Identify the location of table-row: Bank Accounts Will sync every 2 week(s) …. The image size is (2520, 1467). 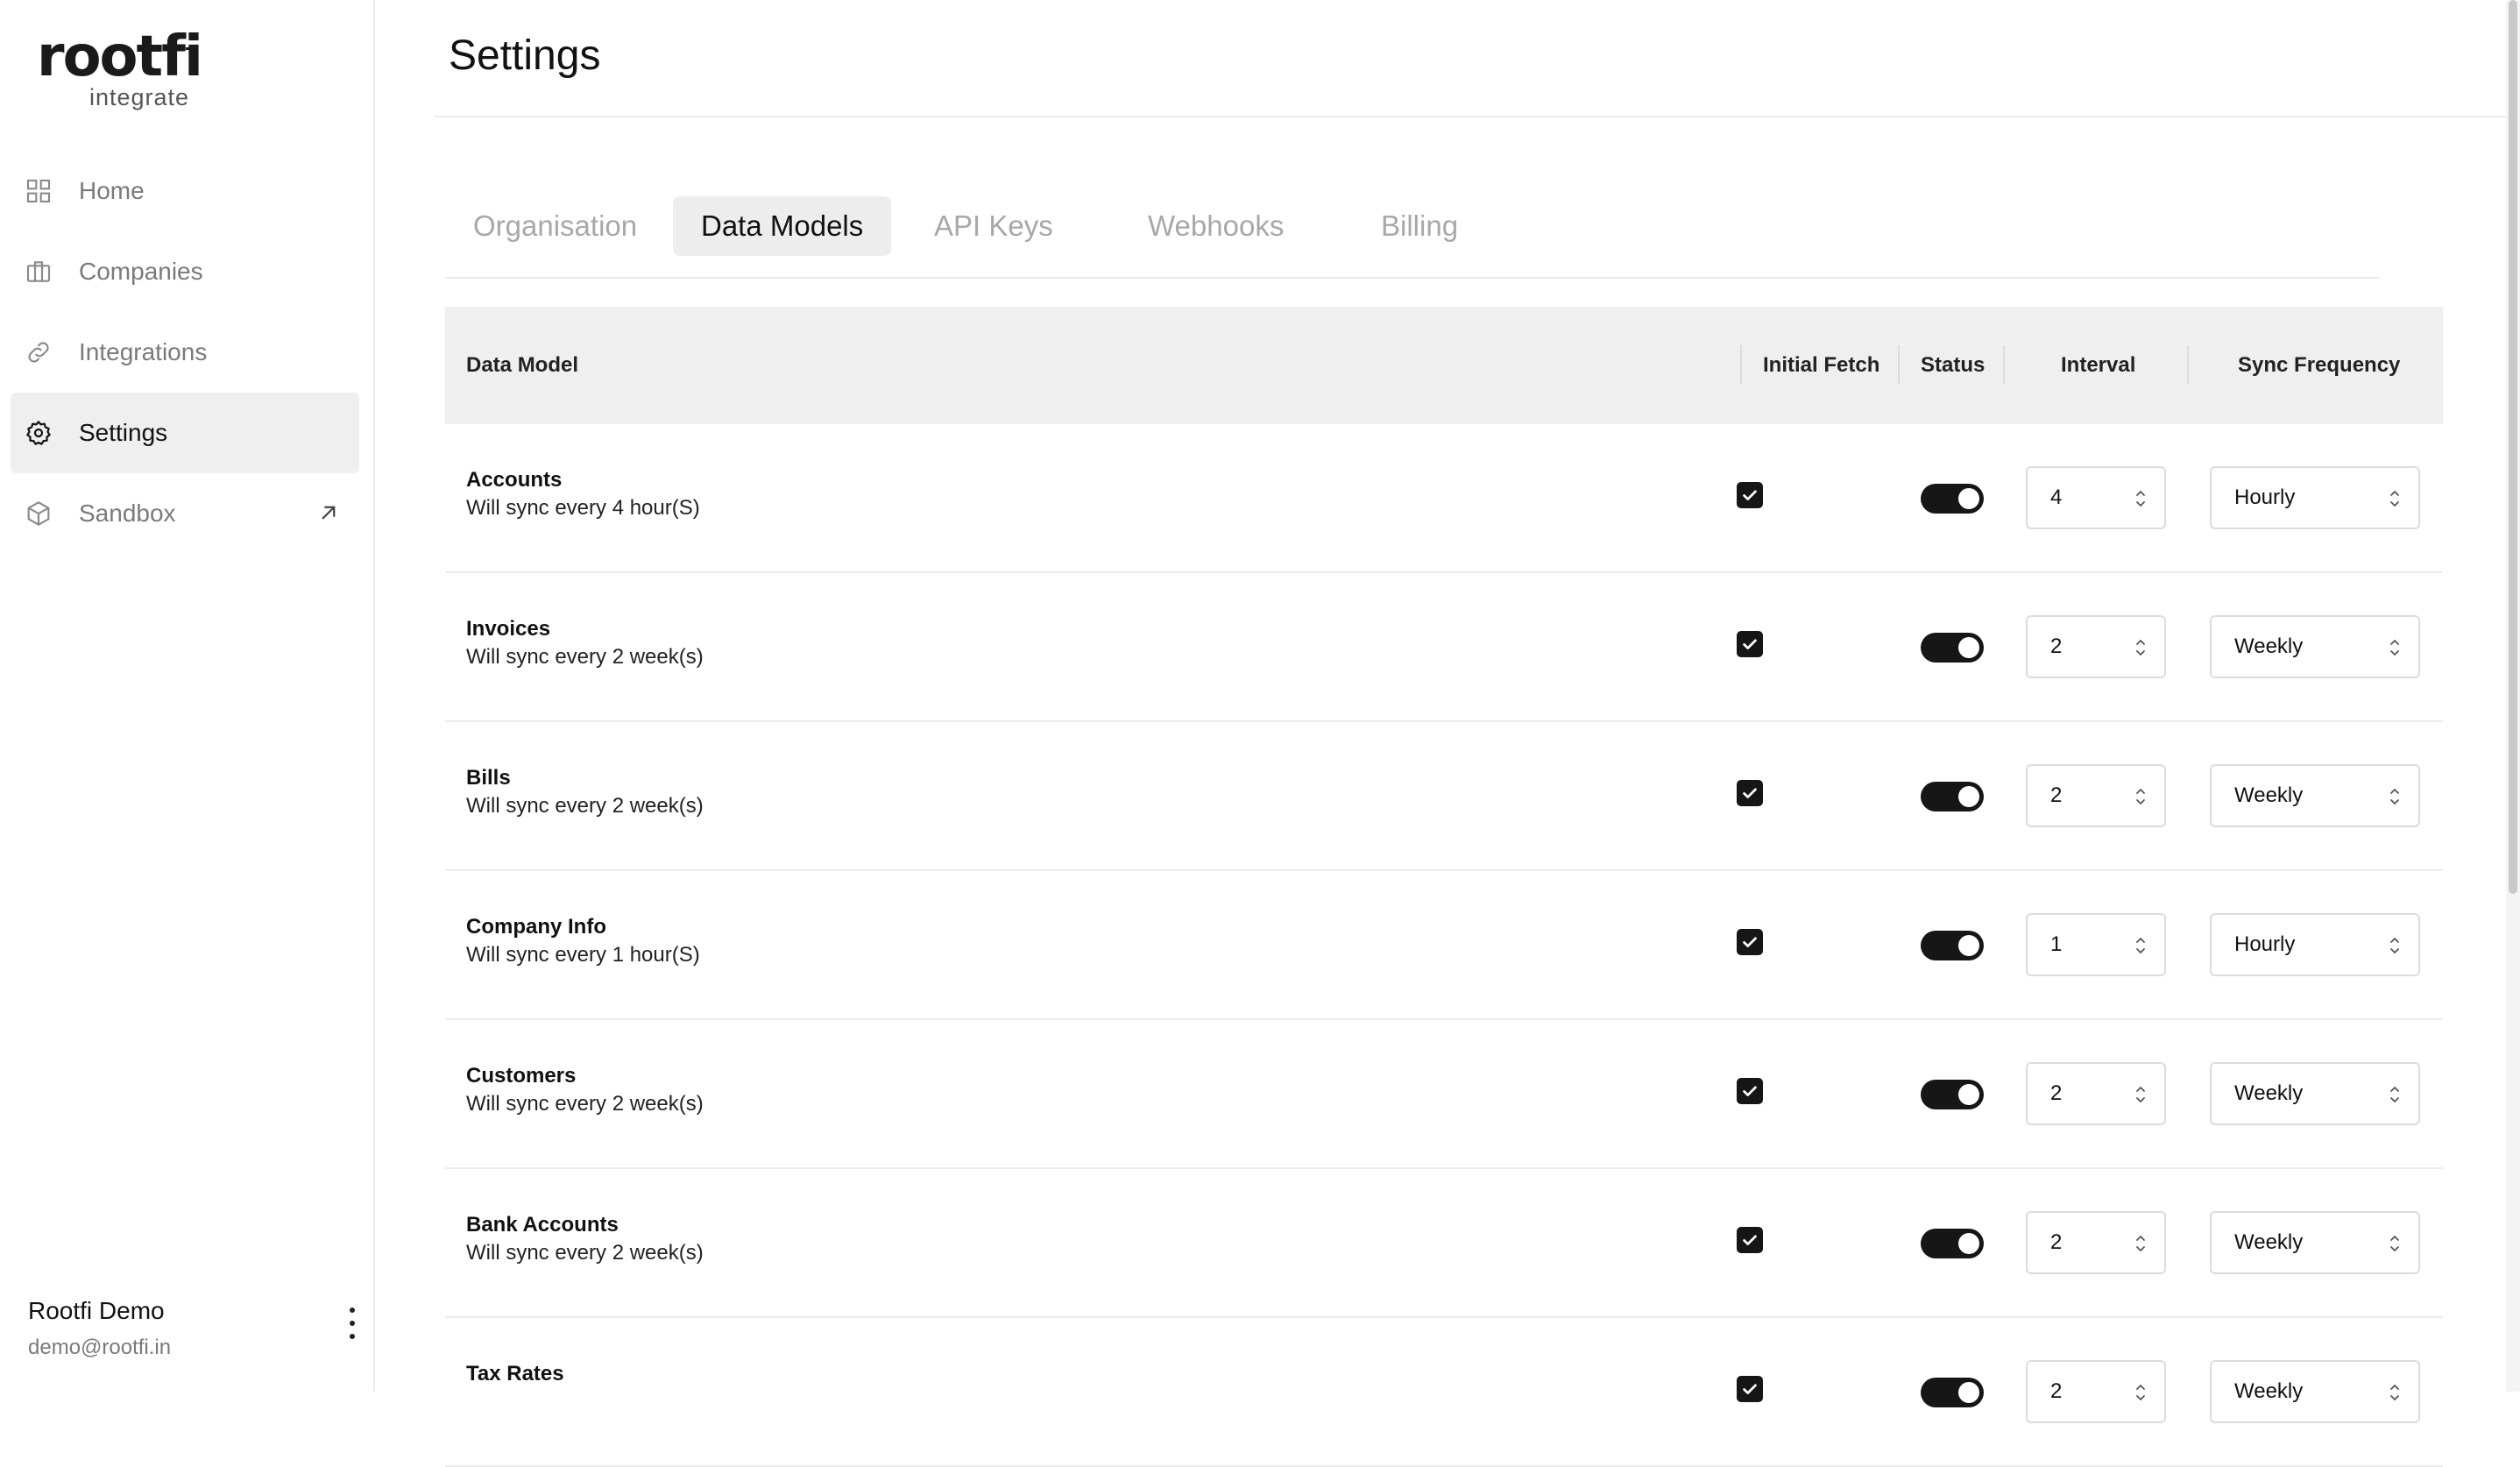
(1444, 1243).